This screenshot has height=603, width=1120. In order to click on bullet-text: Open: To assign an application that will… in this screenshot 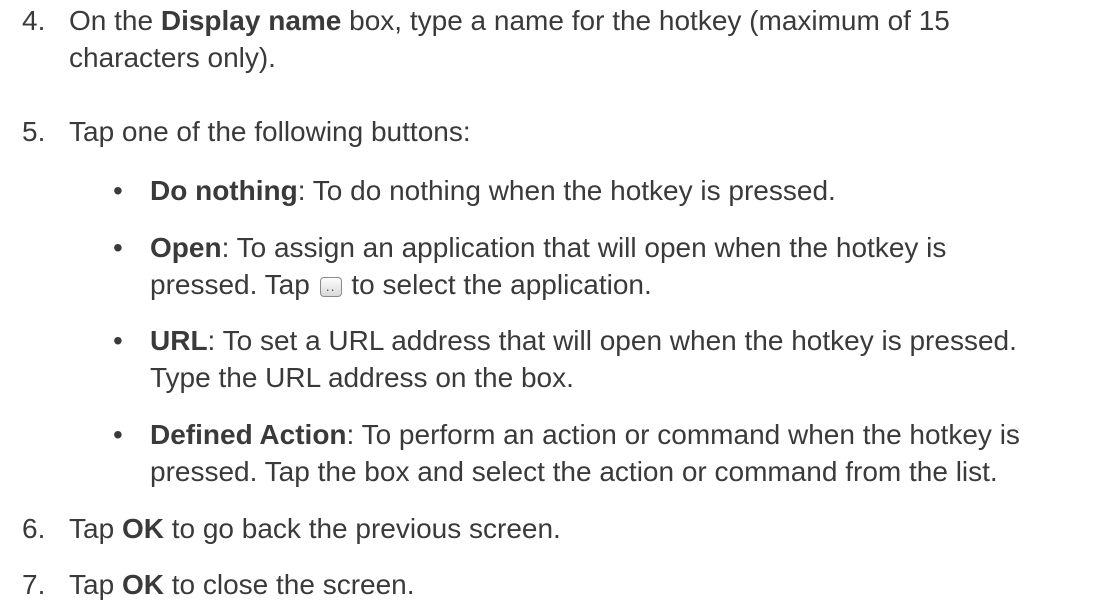, I will do `click(625, 267)`.